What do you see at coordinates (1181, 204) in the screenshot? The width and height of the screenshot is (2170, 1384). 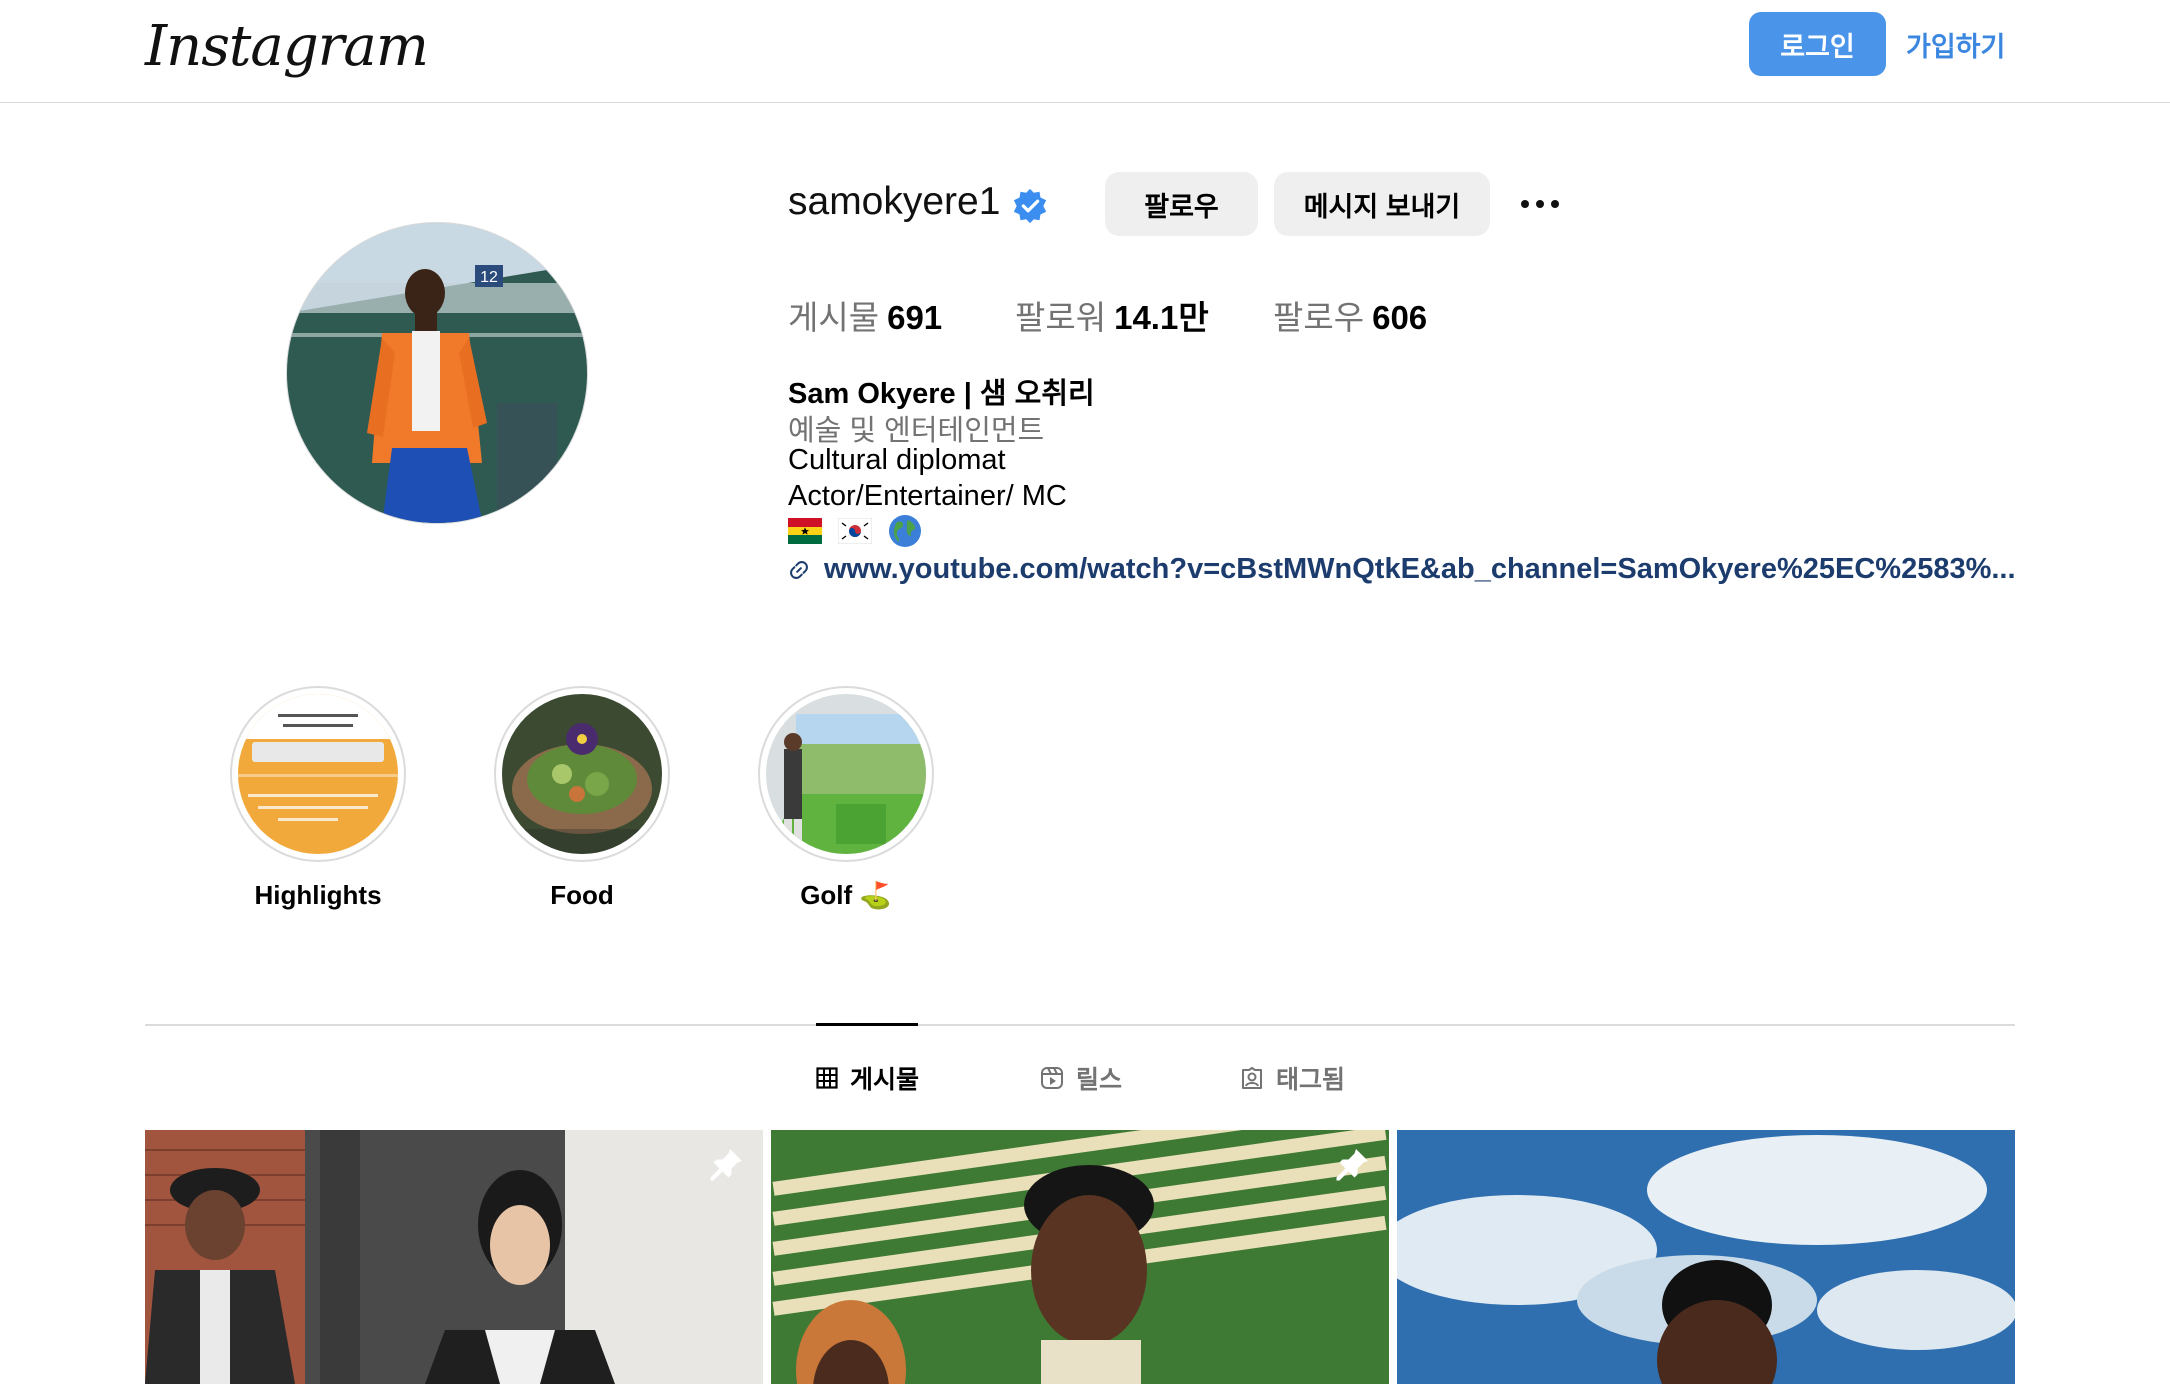 I see `follow-button: 팔로우` at bounding box center [1181, 204].